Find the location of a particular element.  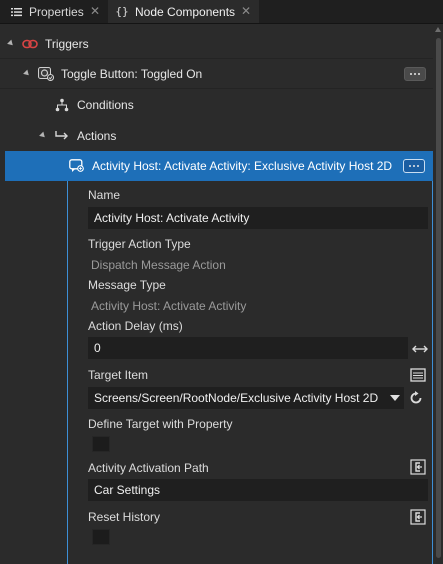

scroll-up-arrow is located at coordinates (438, 29).